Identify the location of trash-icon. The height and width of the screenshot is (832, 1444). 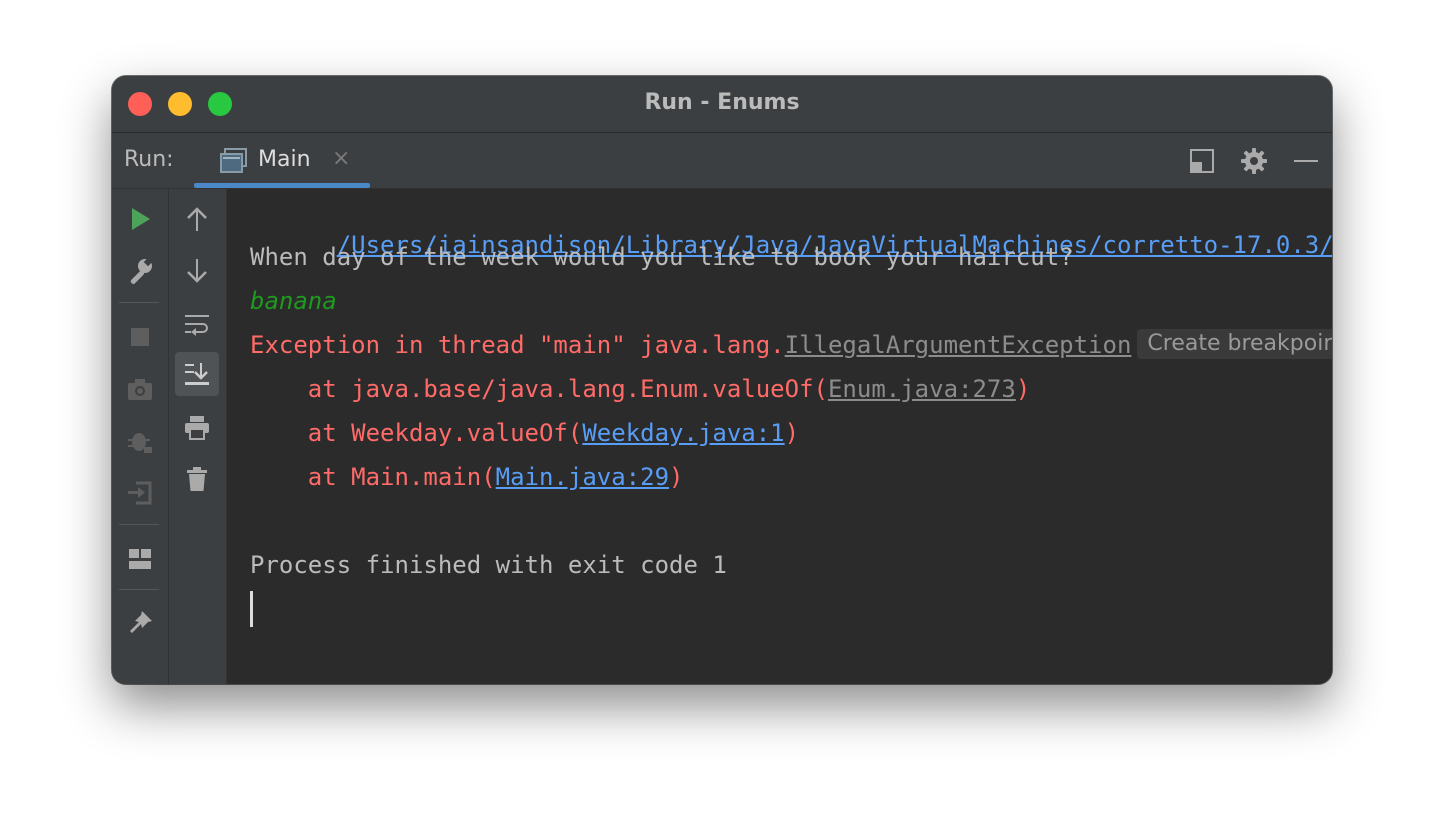
(197, 479).